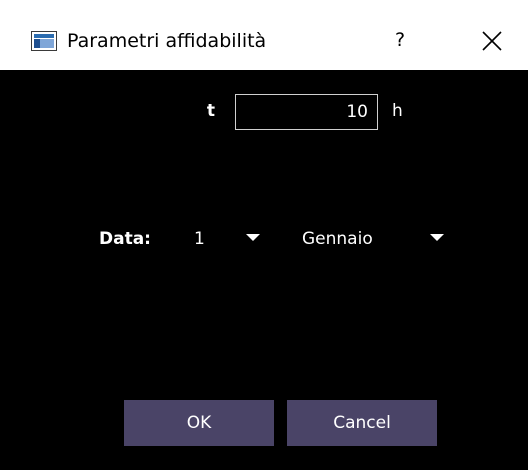  I want to click on t-label: t, so click(211, 111).